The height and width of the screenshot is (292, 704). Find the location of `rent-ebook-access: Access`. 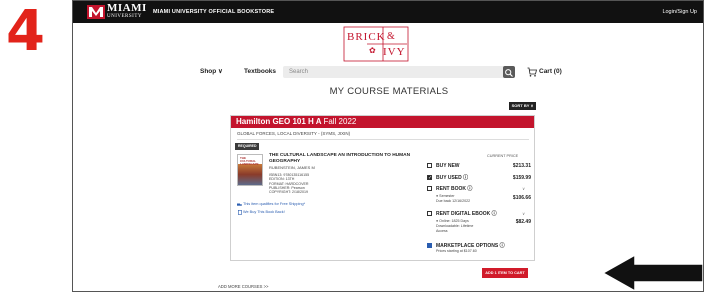

rent-ebook-access: Access is located at coordinates (442, 231).